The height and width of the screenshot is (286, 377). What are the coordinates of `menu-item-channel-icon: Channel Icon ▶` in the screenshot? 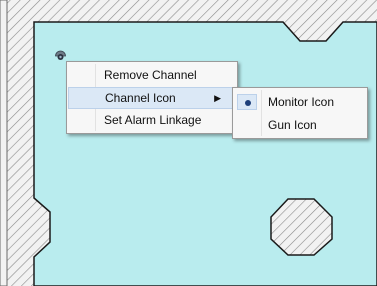 It's located at (152, 98).